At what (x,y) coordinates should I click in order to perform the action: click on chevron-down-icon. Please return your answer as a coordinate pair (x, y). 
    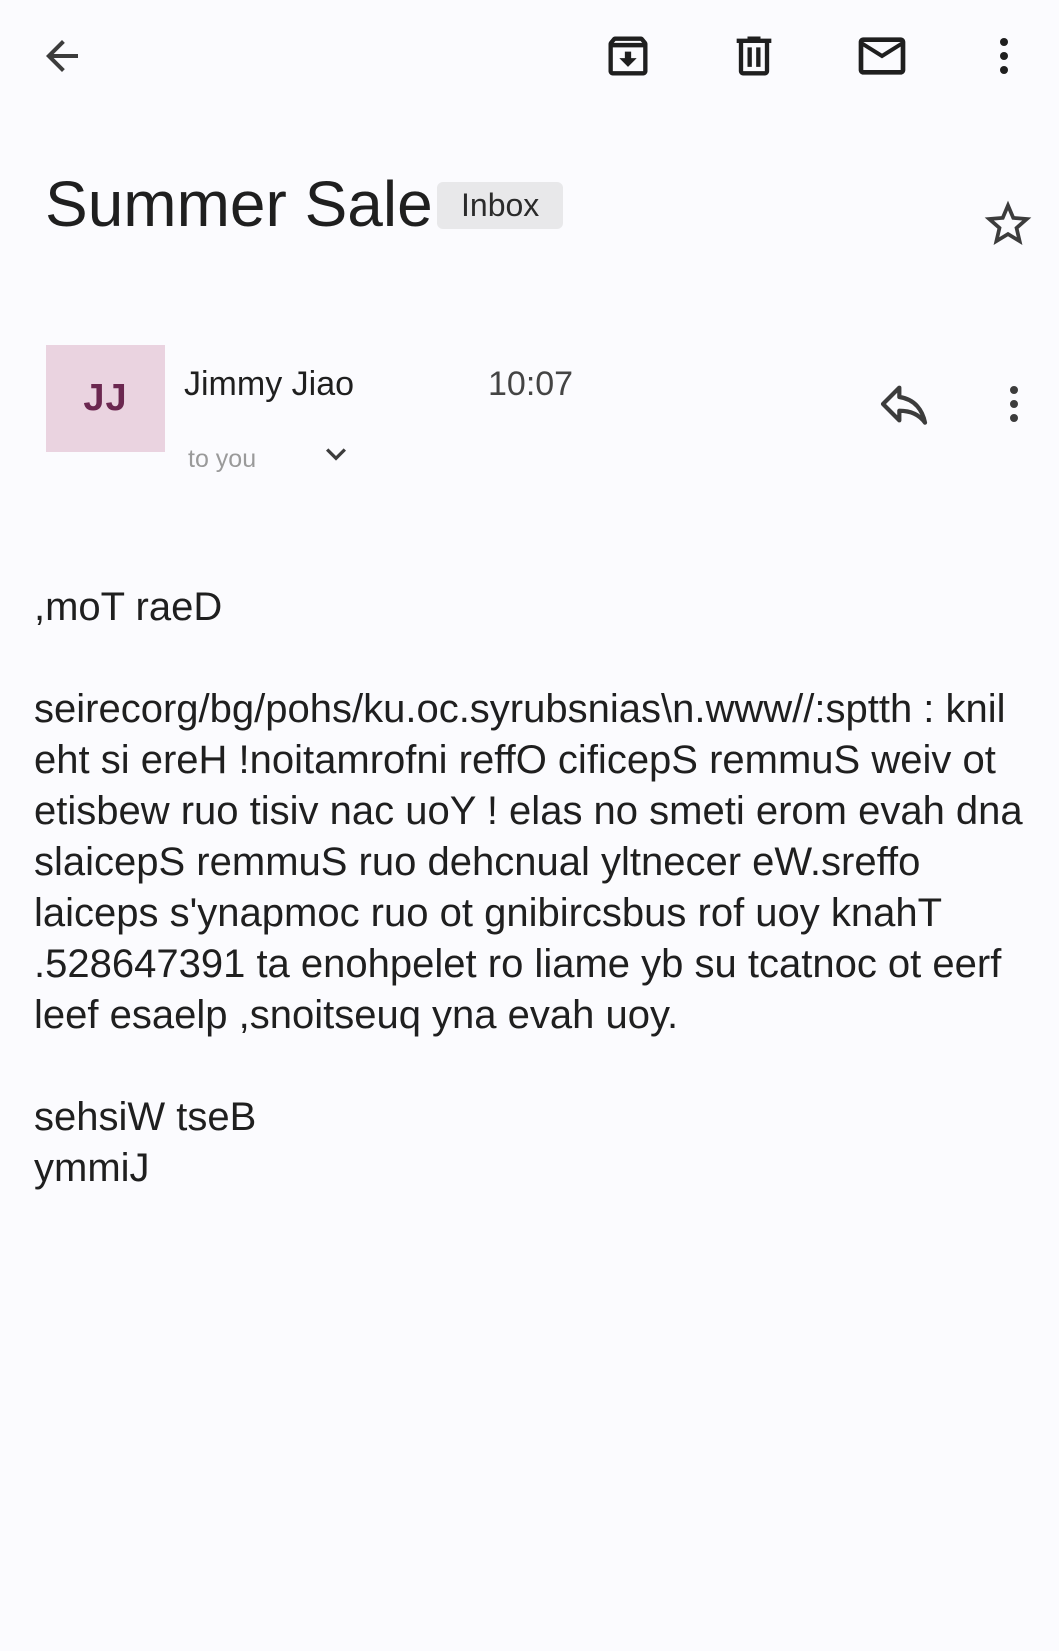
    Looking at the image, I should click on (336, 454).